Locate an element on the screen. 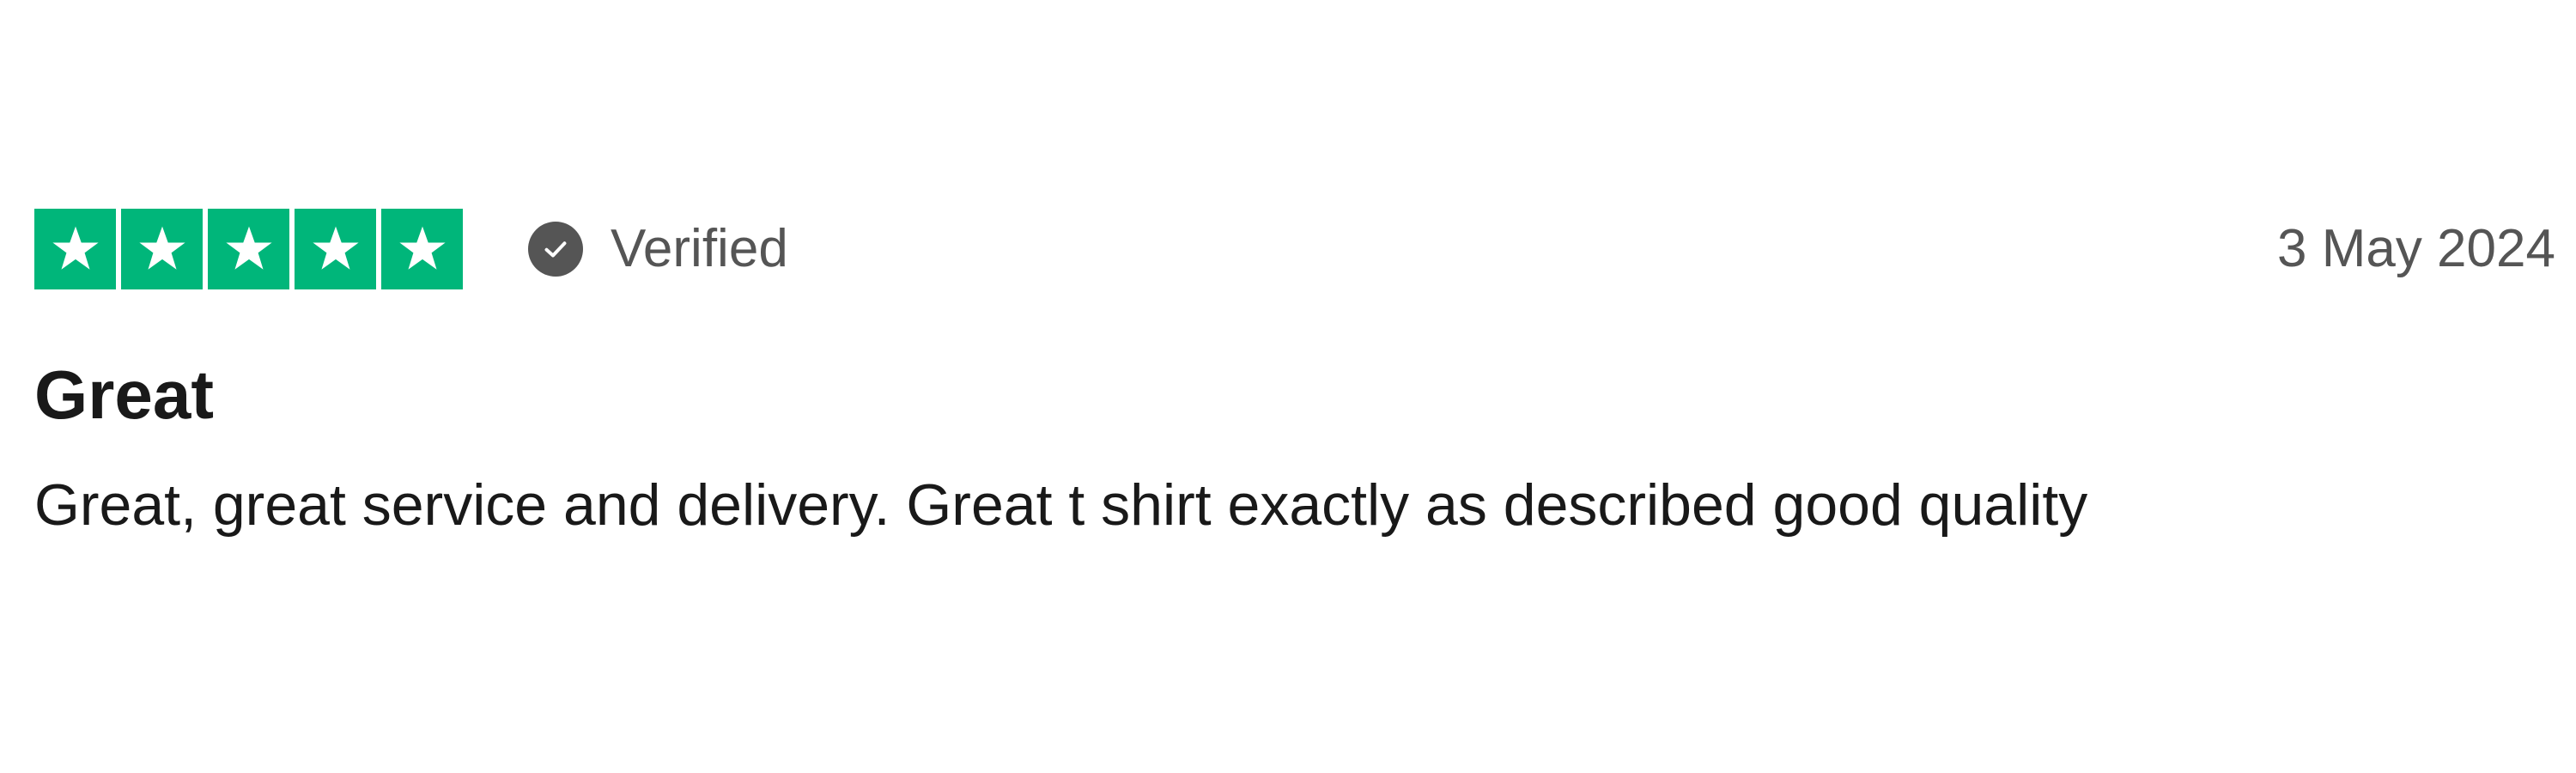 Image resolution: width=2576 pixels, height=773 pixels. review-title: Great is located at coordinates (124, 394).